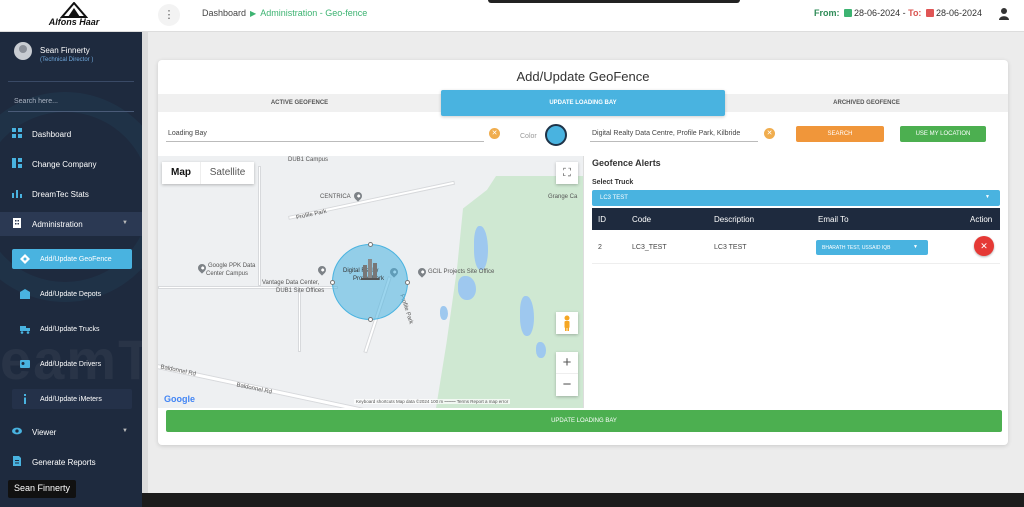 The height and width of the screenshot is (507, 1024). What do you see at coordinates (291, 283) in the screenshot?
I see `map-label: Vantage Data Center,` at bounding box center [291, 283].